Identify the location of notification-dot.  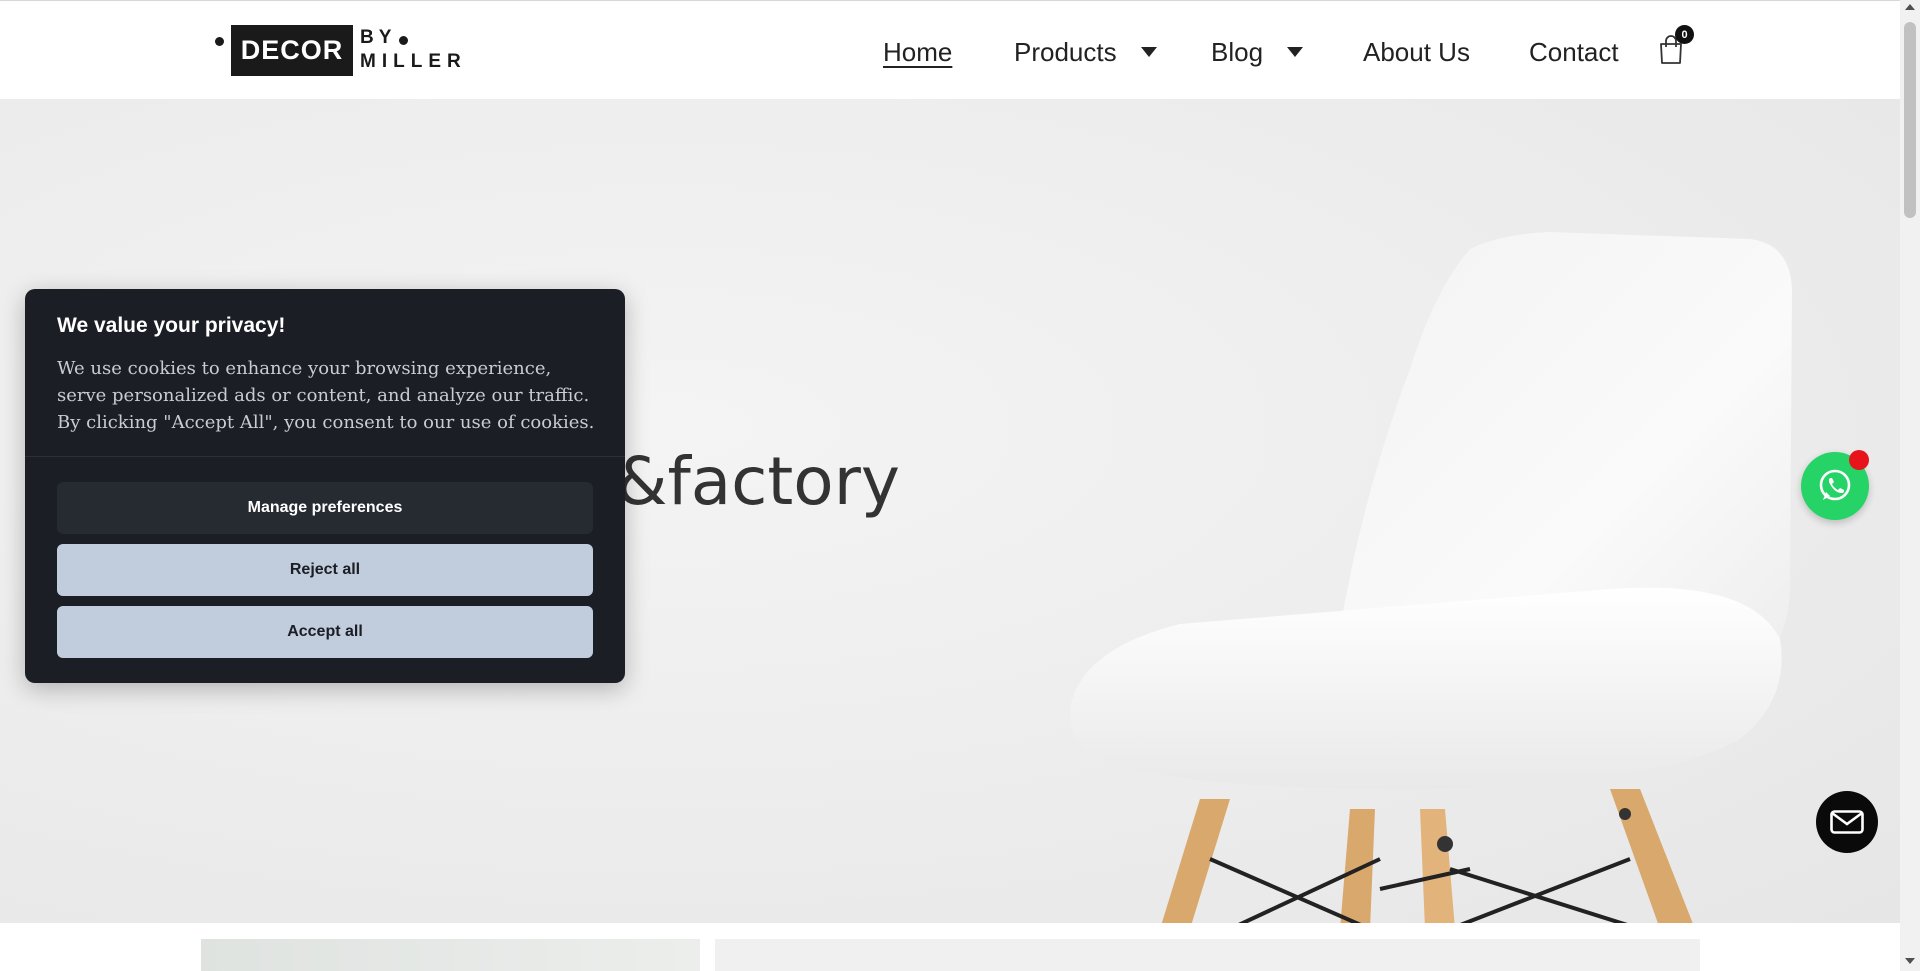
(1859, 460).